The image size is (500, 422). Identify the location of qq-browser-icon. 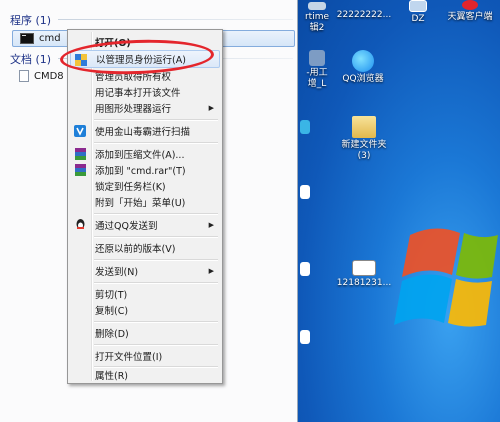
(363, 61).